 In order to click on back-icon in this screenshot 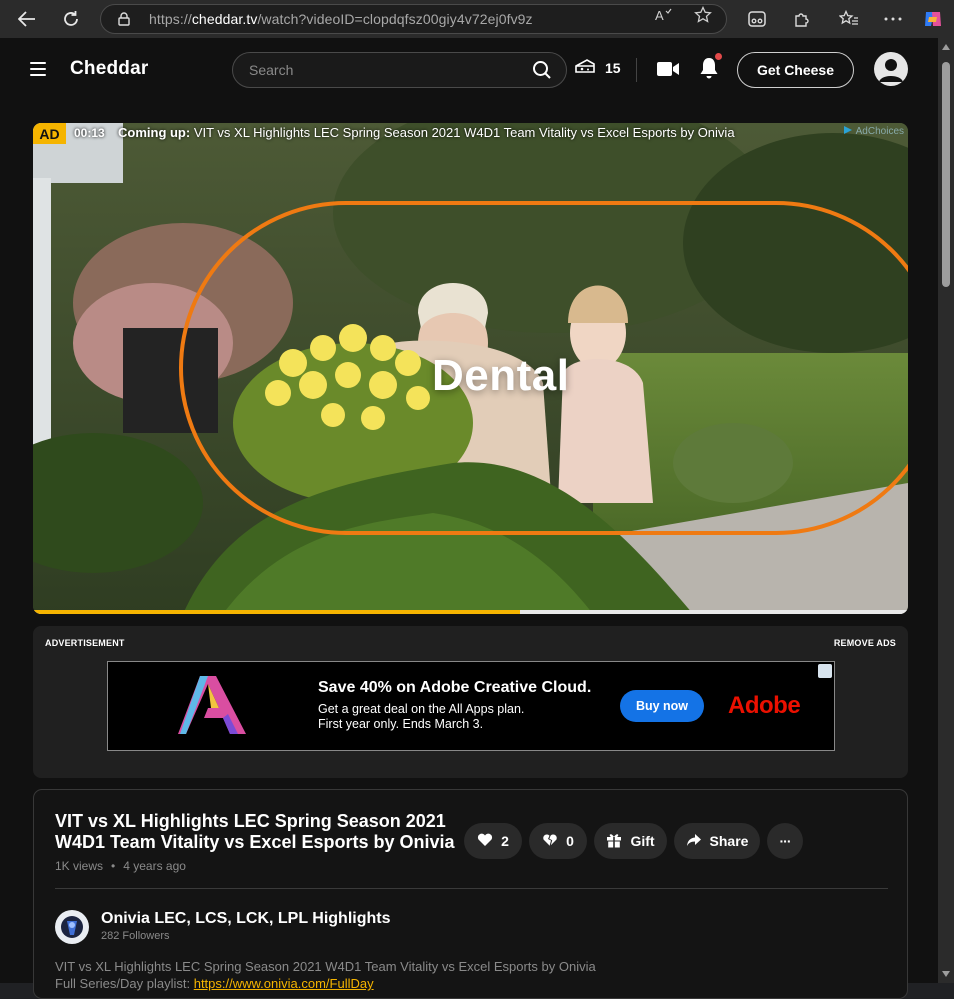, I will do `click(27, 19)`.